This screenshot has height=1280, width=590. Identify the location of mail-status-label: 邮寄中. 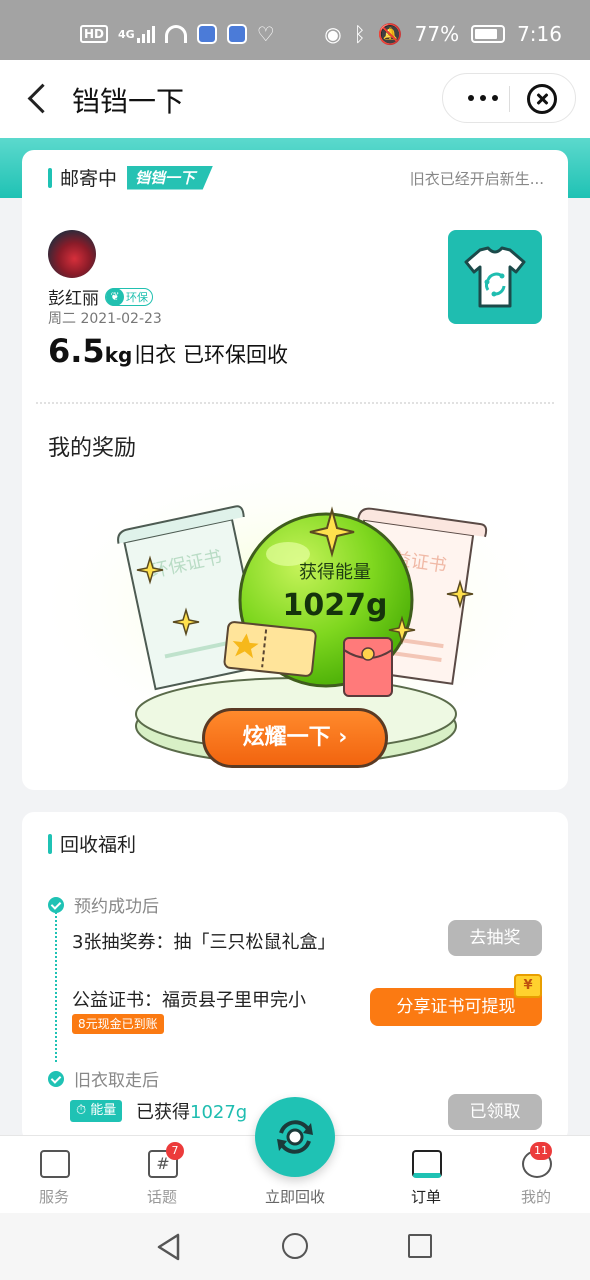
(89, 179).